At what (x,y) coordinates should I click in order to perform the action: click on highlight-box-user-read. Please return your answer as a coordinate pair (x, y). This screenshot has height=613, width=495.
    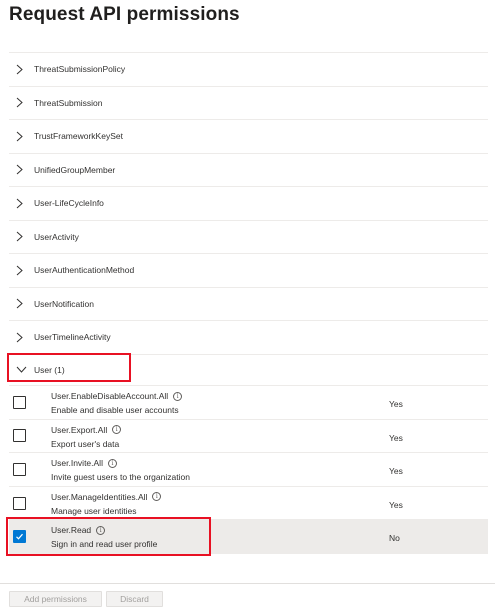
    Looking at the image, I should click on (108, 536).